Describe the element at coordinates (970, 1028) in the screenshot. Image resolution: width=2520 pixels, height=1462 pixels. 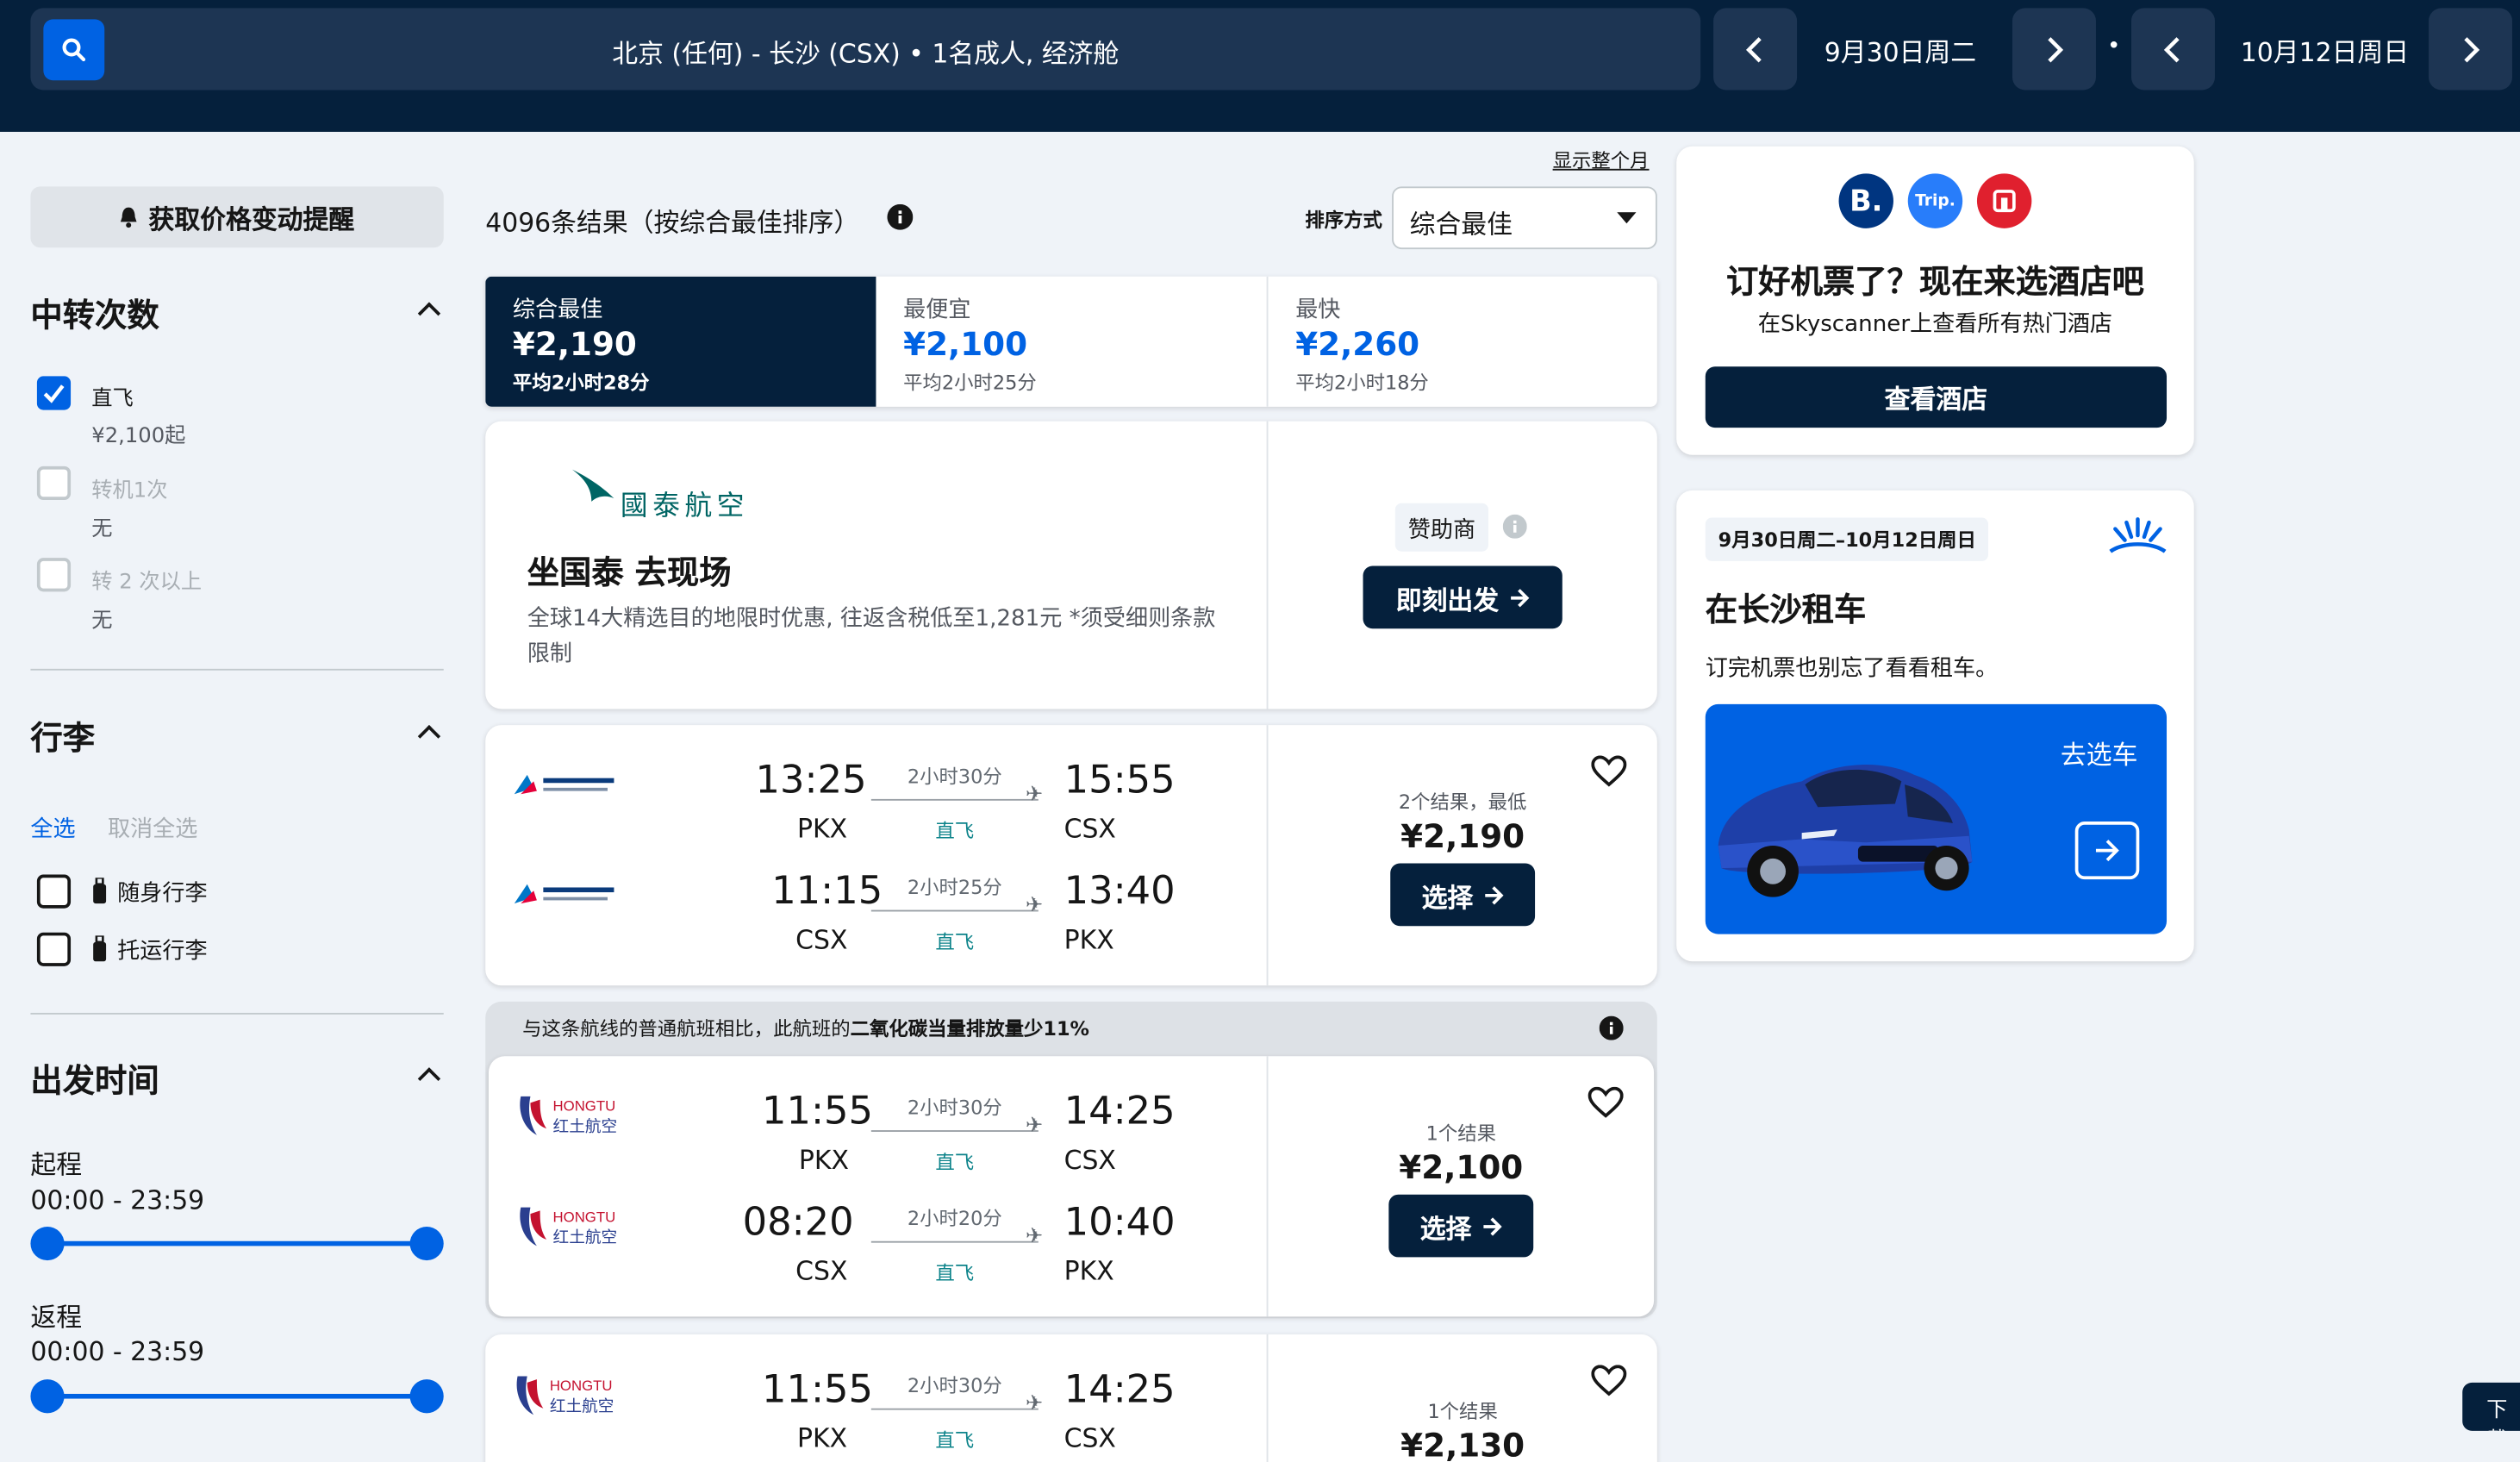
I see `eco-note-highlight: 二氧化碳当量排放量少11%` at that location.